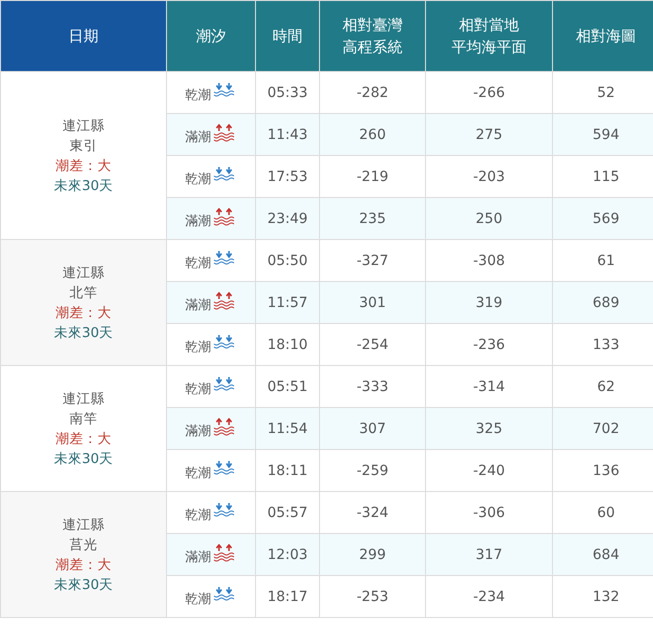 The height and width of the screenshot is (633, 653). Describe the element at coordinates (84, 36) in the screenshot. I see `column-header: 日期` at that location.